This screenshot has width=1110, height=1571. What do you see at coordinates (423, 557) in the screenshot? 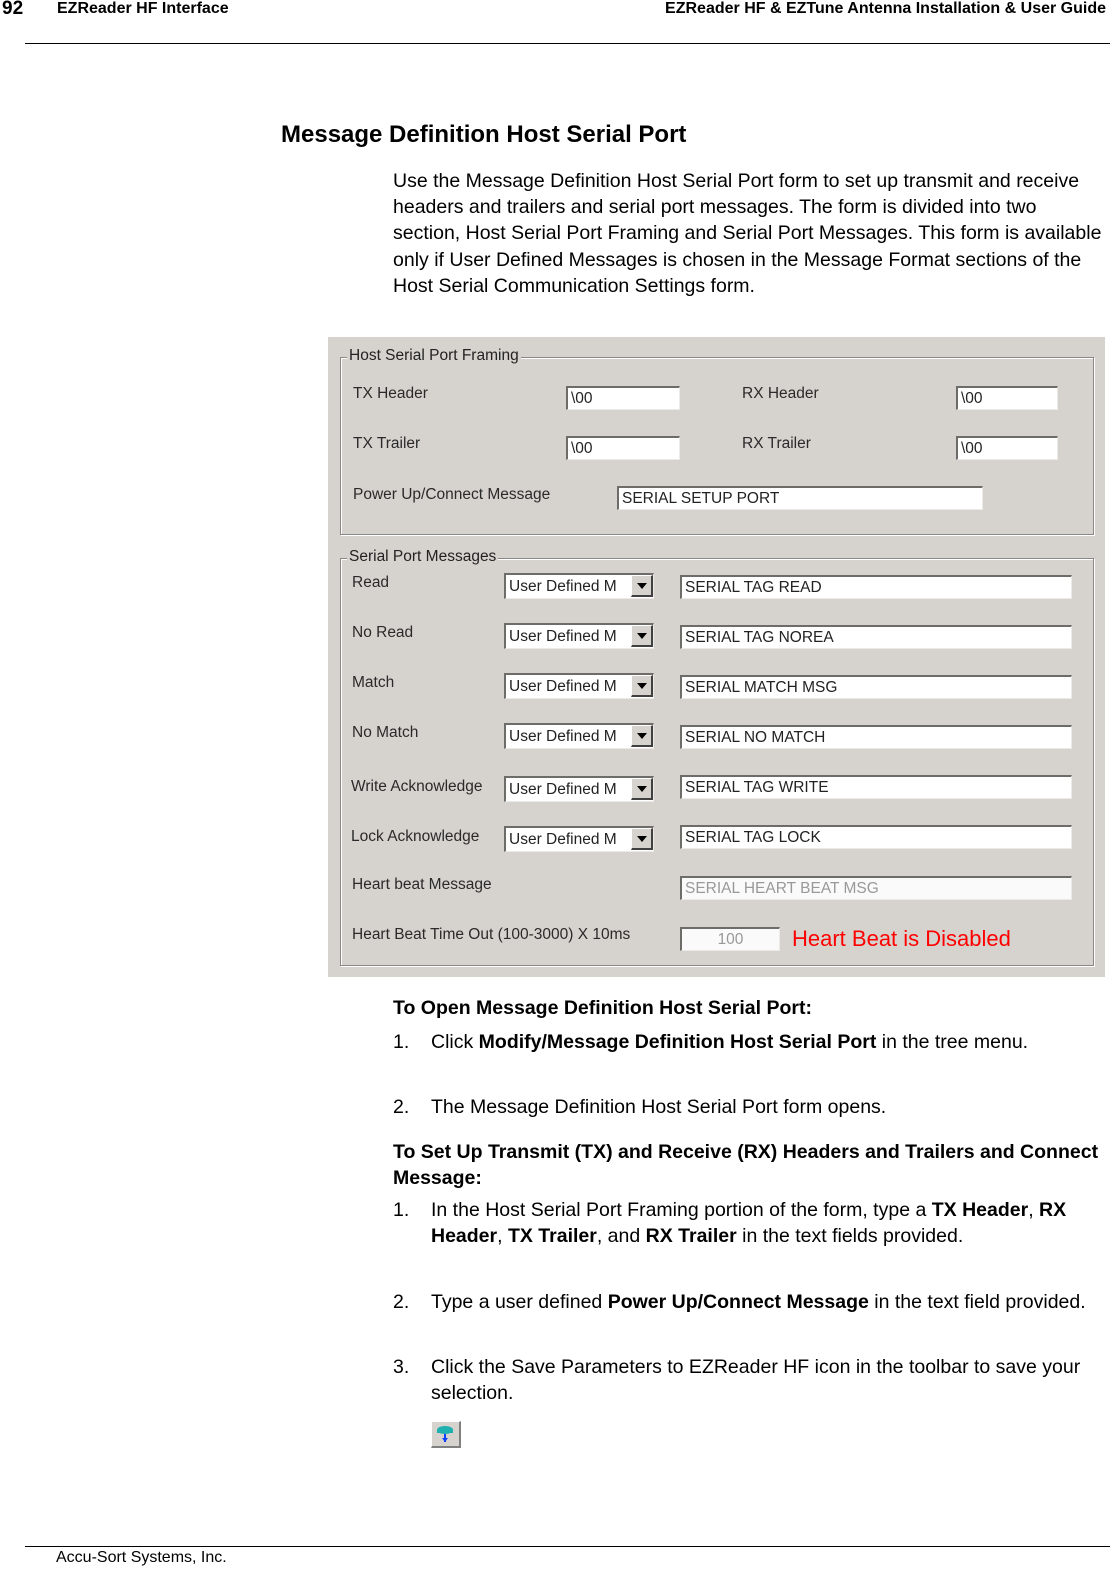
I see `messages-legend: Serial Port Messages` at bounding box center [423, 557].